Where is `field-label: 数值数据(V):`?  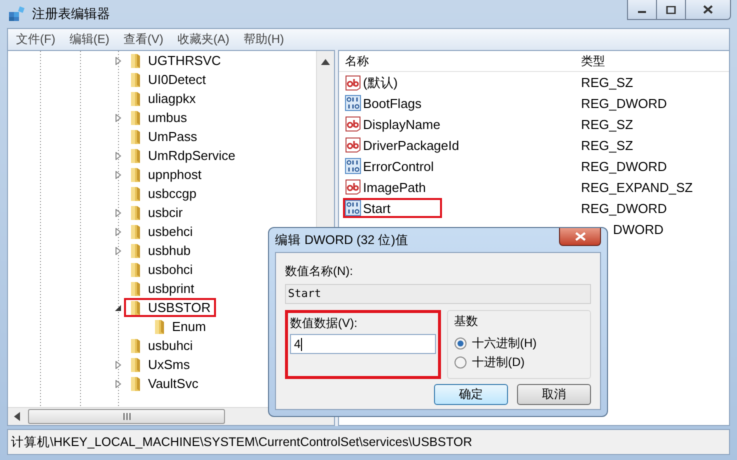
field-label: 数值数据(V): is located at coordinates (324, 323).